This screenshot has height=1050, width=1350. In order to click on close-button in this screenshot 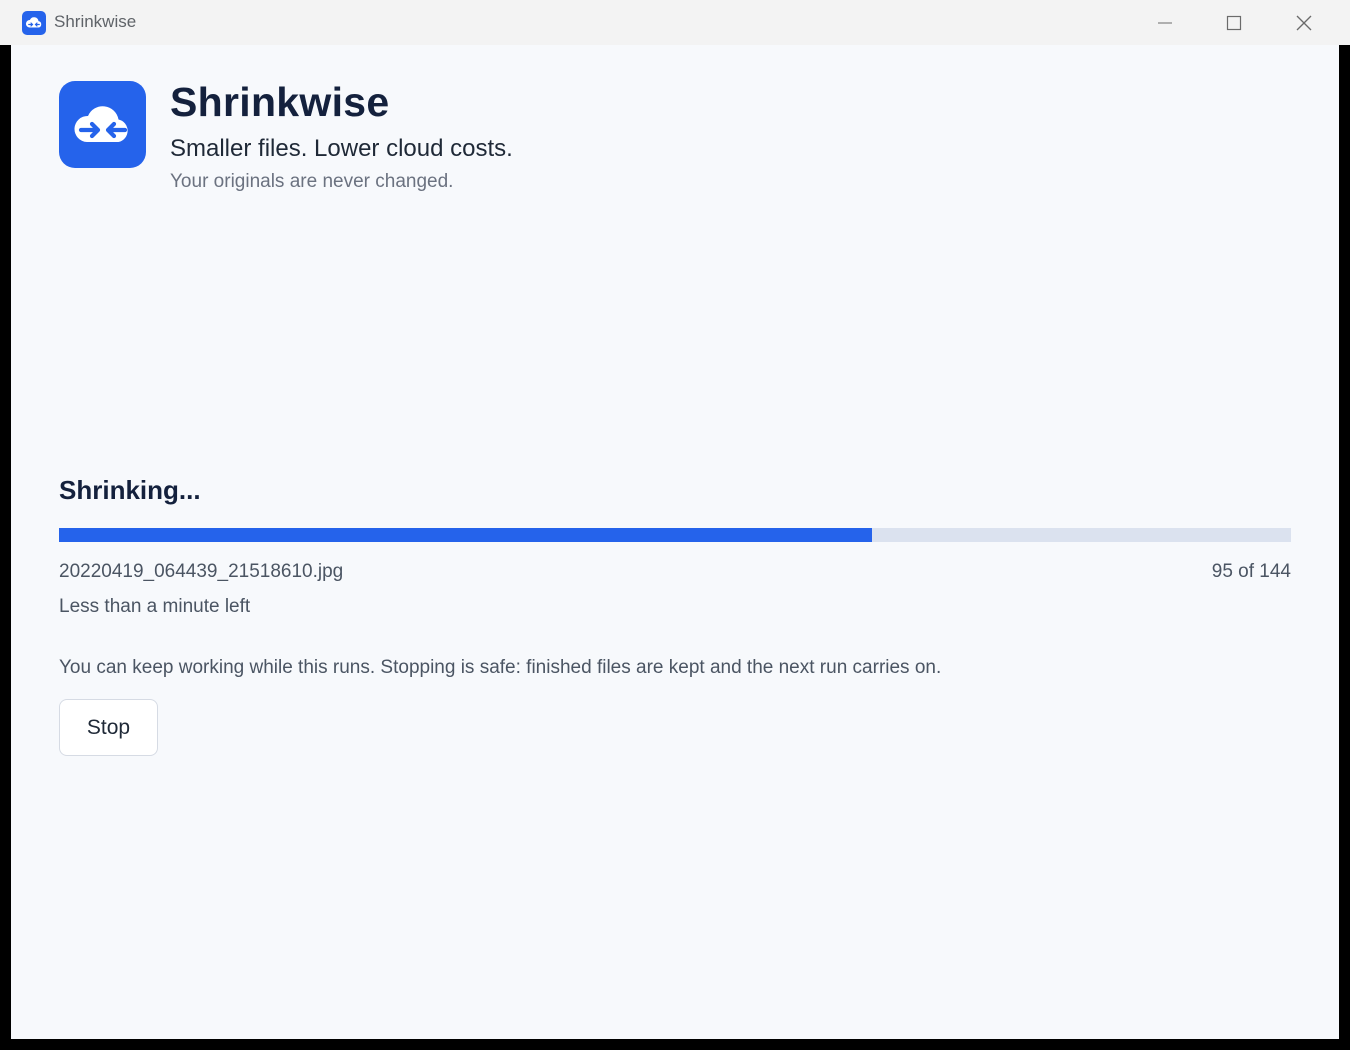, I will do `click(1304, 22)`.